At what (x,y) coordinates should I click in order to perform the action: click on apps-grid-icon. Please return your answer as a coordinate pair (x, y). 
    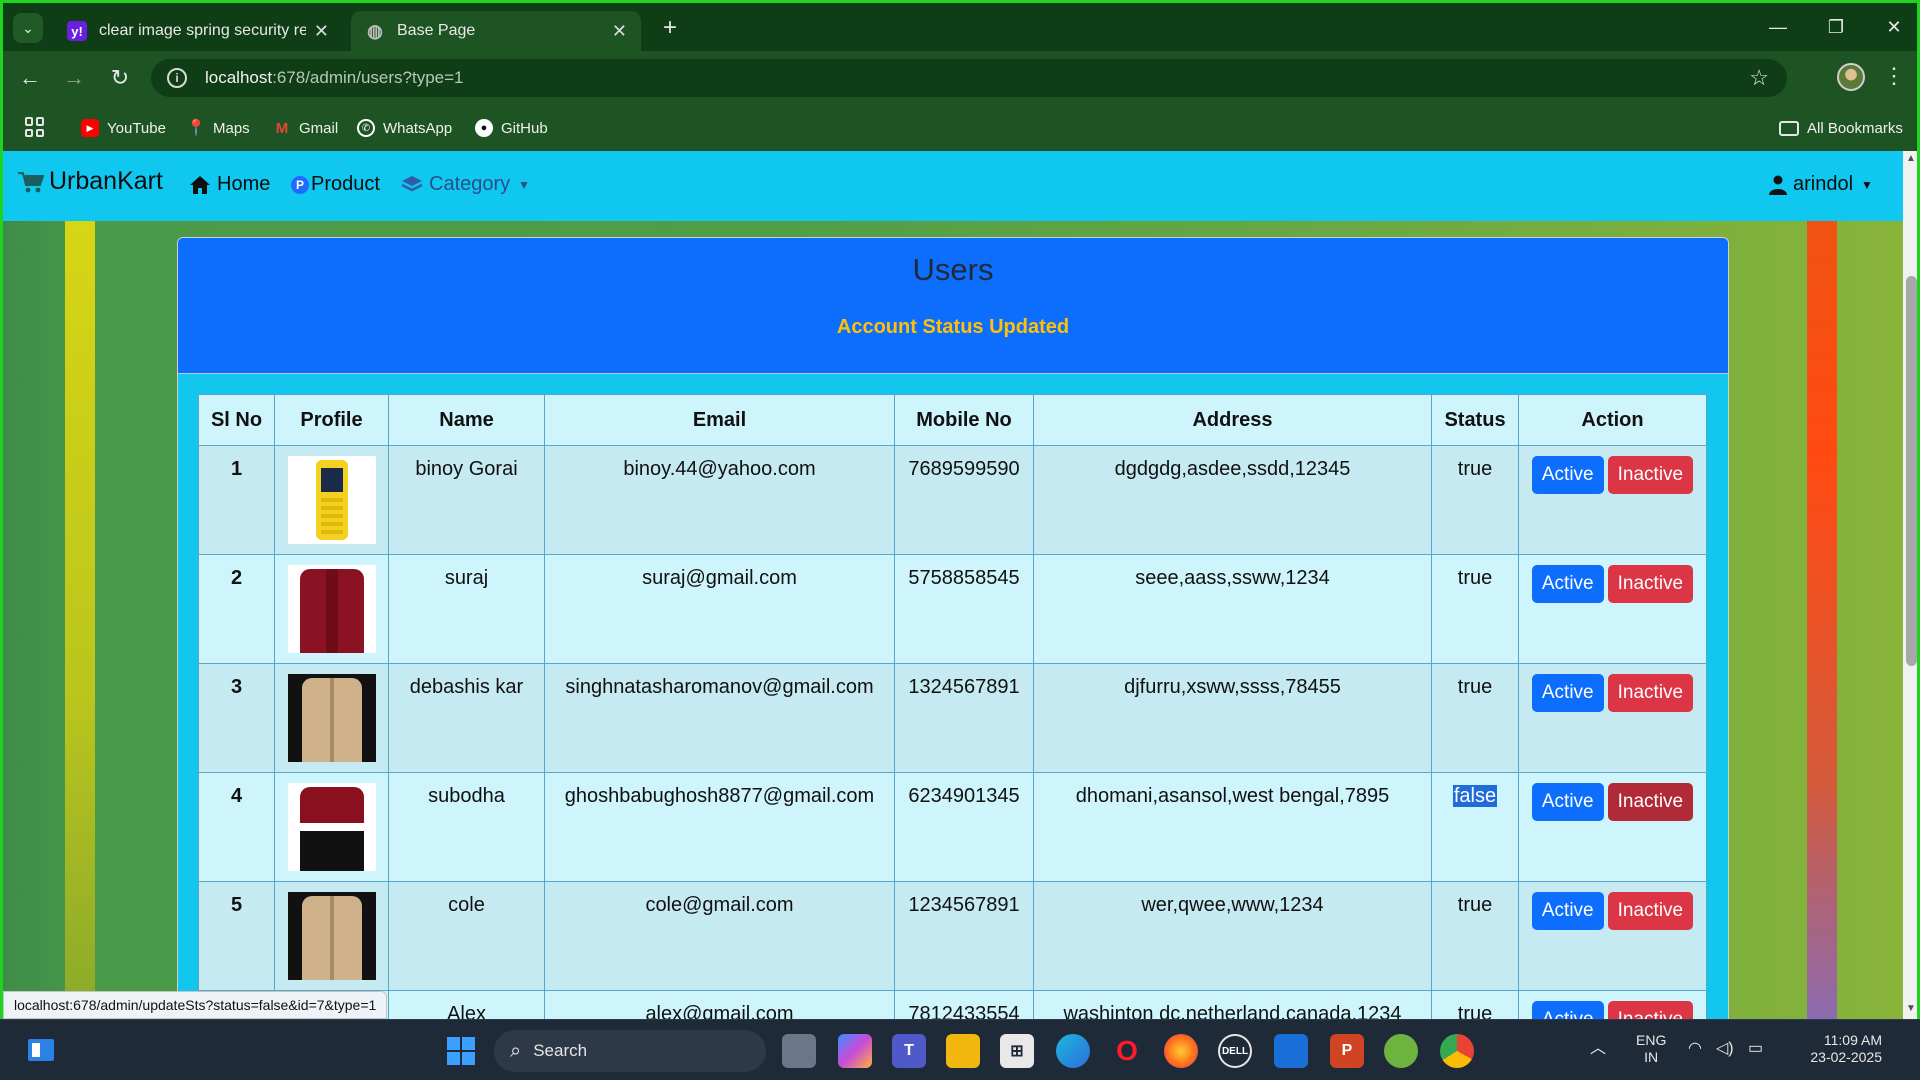
    Looking at the image, I should click on (35, 127).